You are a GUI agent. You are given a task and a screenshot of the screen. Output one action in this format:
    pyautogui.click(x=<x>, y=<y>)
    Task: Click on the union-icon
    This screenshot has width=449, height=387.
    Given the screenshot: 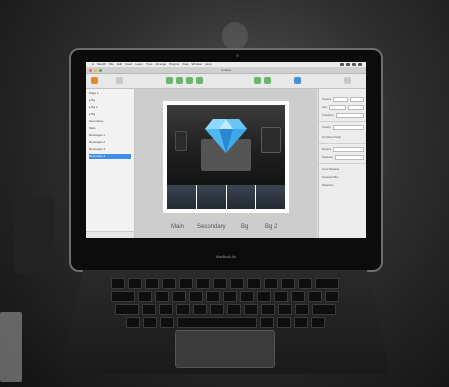 What is the action you would take?
    pyautogui.click(x=169, y=80)
    